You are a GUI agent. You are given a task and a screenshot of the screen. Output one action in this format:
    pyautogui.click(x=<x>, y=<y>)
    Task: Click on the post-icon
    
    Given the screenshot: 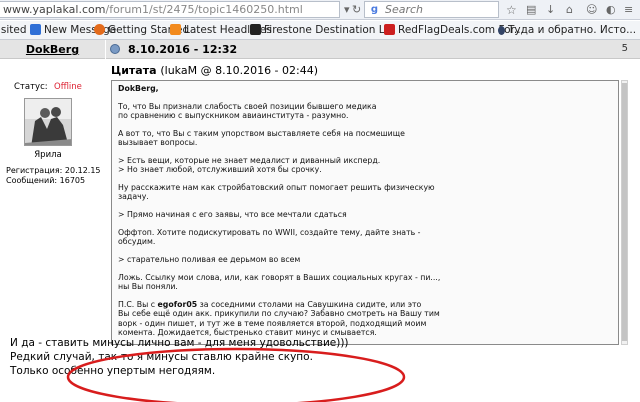 What is the action you would take?
    pyautogui.click(x=115, y=49)
    